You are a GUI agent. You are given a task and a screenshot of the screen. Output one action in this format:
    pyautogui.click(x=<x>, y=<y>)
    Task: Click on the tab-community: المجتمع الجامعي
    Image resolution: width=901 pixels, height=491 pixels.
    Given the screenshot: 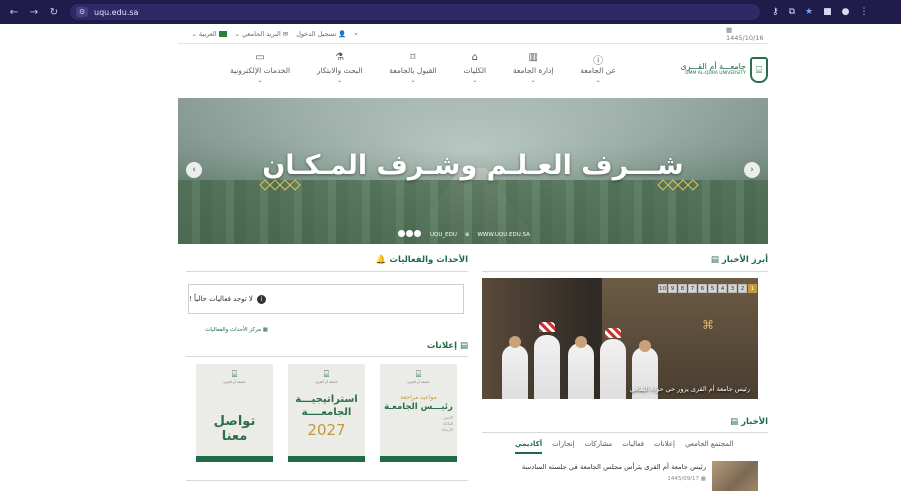 What is the action you would take?
    pyautogui.click(x=709, y=447)
    